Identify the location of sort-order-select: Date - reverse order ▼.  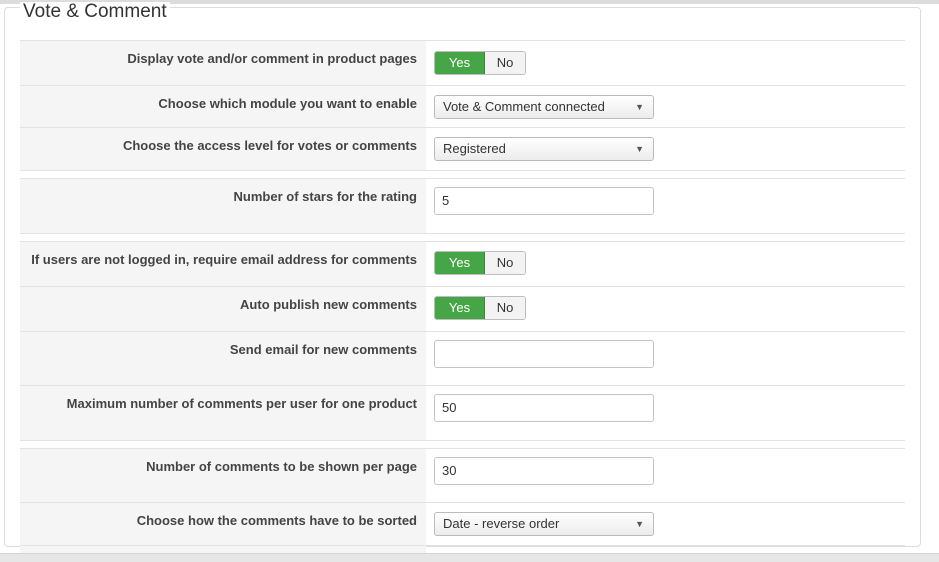
(544, 524).